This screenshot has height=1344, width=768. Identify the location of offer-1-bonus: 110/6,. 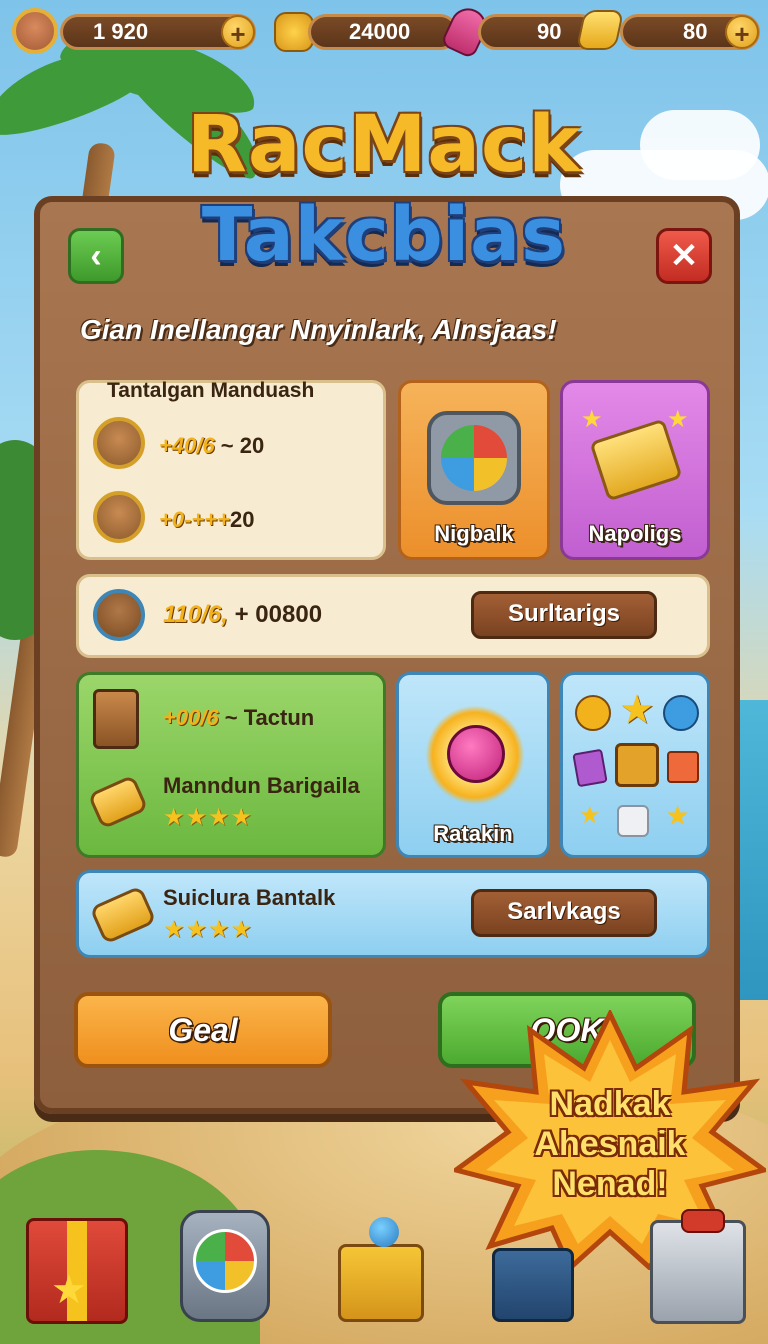
(195, 614).